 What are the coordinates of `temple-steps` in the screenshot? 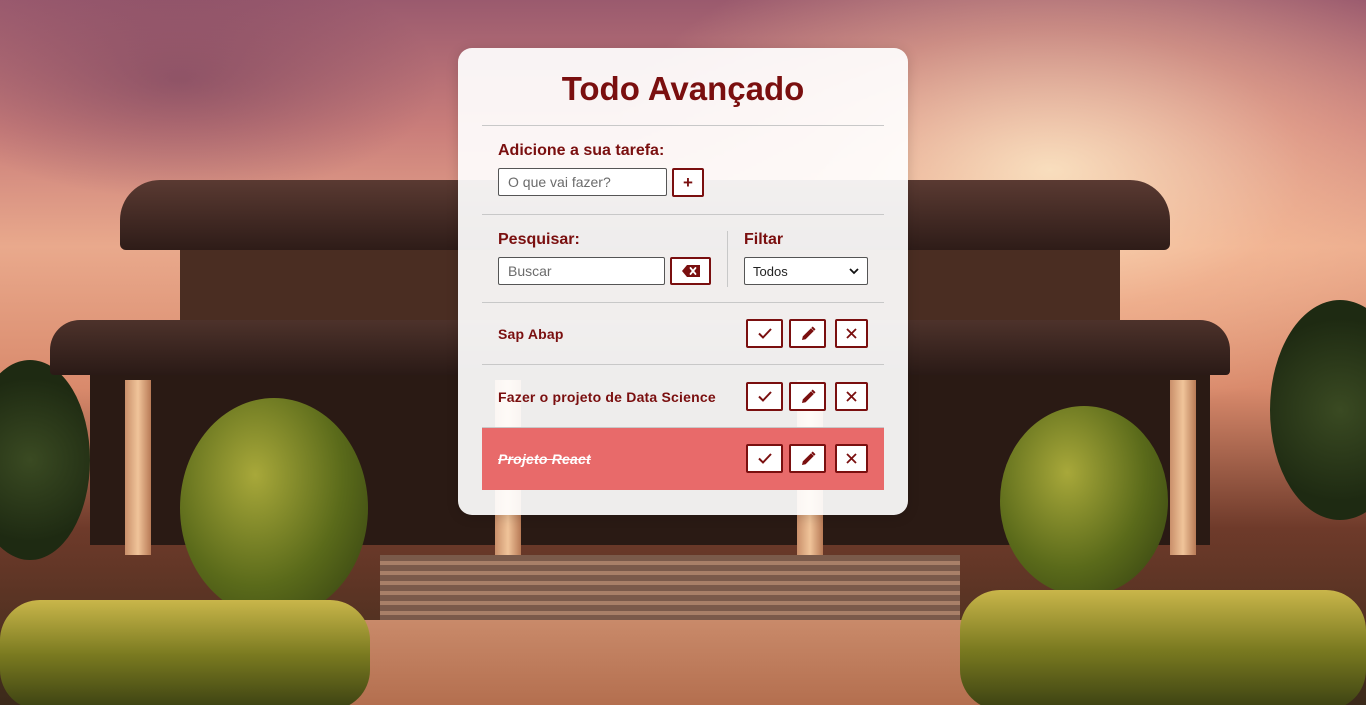 It's located at (670, 590).